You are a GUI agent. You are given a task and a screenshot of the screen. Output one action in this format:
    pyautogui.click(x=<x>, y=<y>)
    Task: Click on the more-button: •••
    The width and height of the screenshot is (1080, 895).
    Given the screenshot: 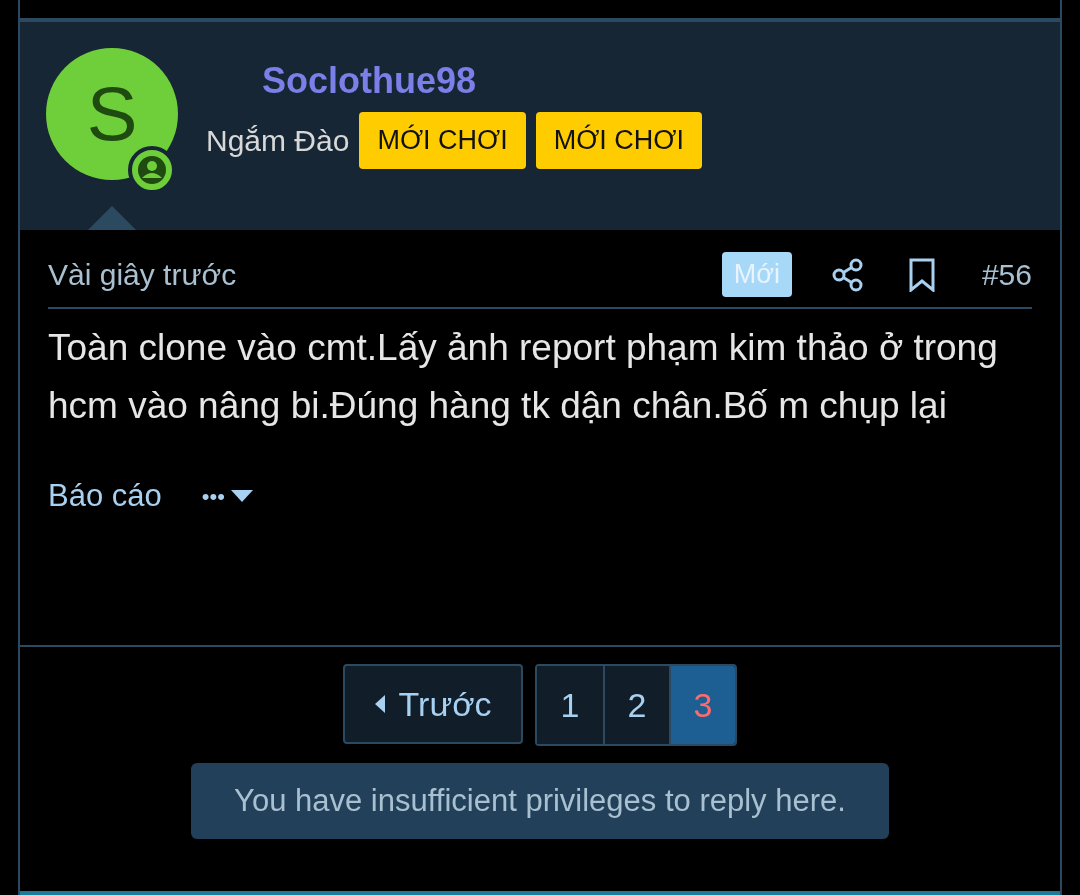 What is the action you would take?
    pyautogui.click(x=227, y=496)
    